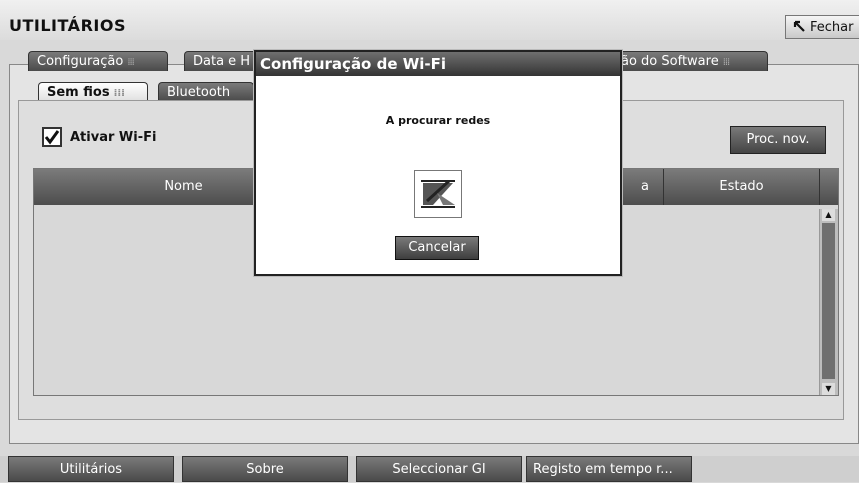 The image size is (859, 483). Describe the element at coordinates (78, 92) in the screenshot. I see `subtab-label: Sem fios` at that location.